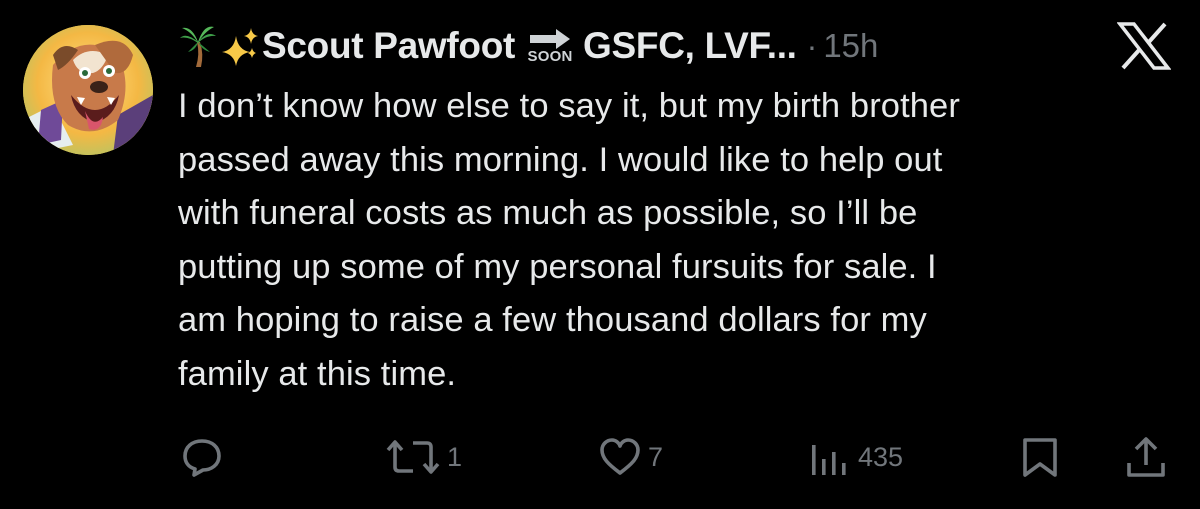  I want to click on timestamp: 15h, so click(850, 46).